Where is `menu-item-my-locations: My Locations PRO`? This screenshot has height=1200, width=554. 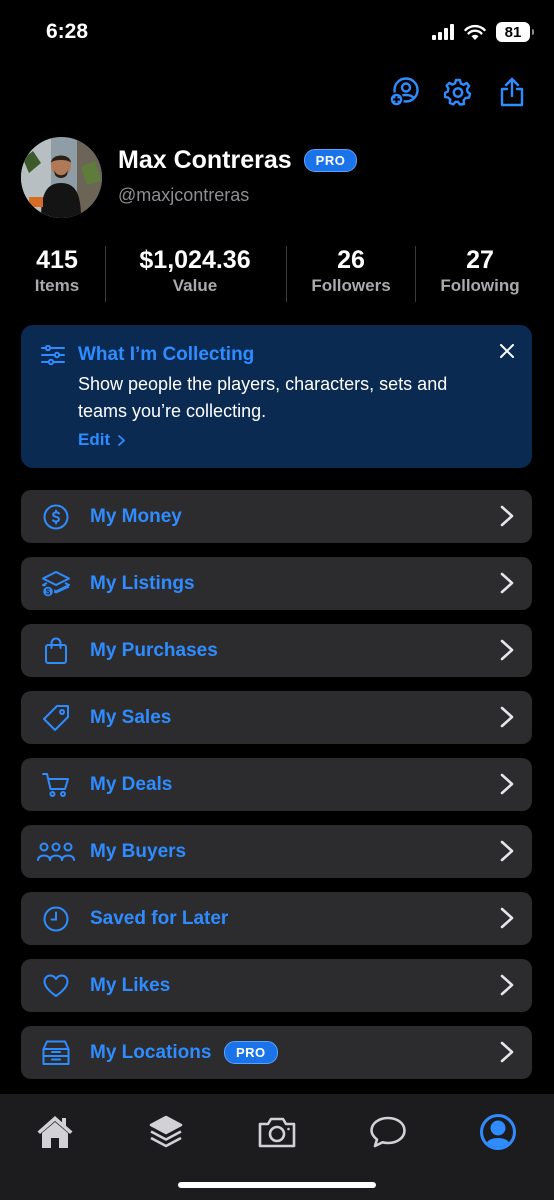 menu-item-my-locations: My Locations PRO is located at coordinates (276, 1052).